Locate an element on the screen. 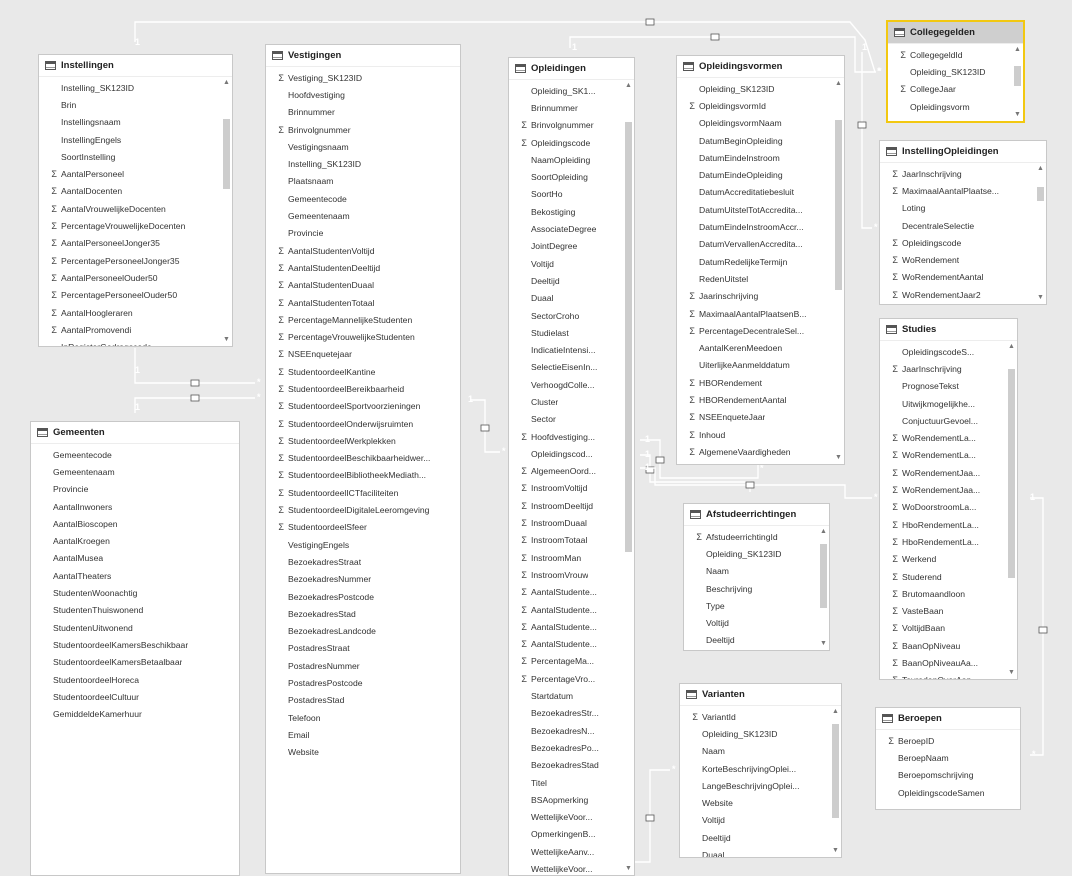 The height and width of the screenshot is (876, 1072). relationship-line-instellingen-vestigingen is located at coordinates (194, 366).